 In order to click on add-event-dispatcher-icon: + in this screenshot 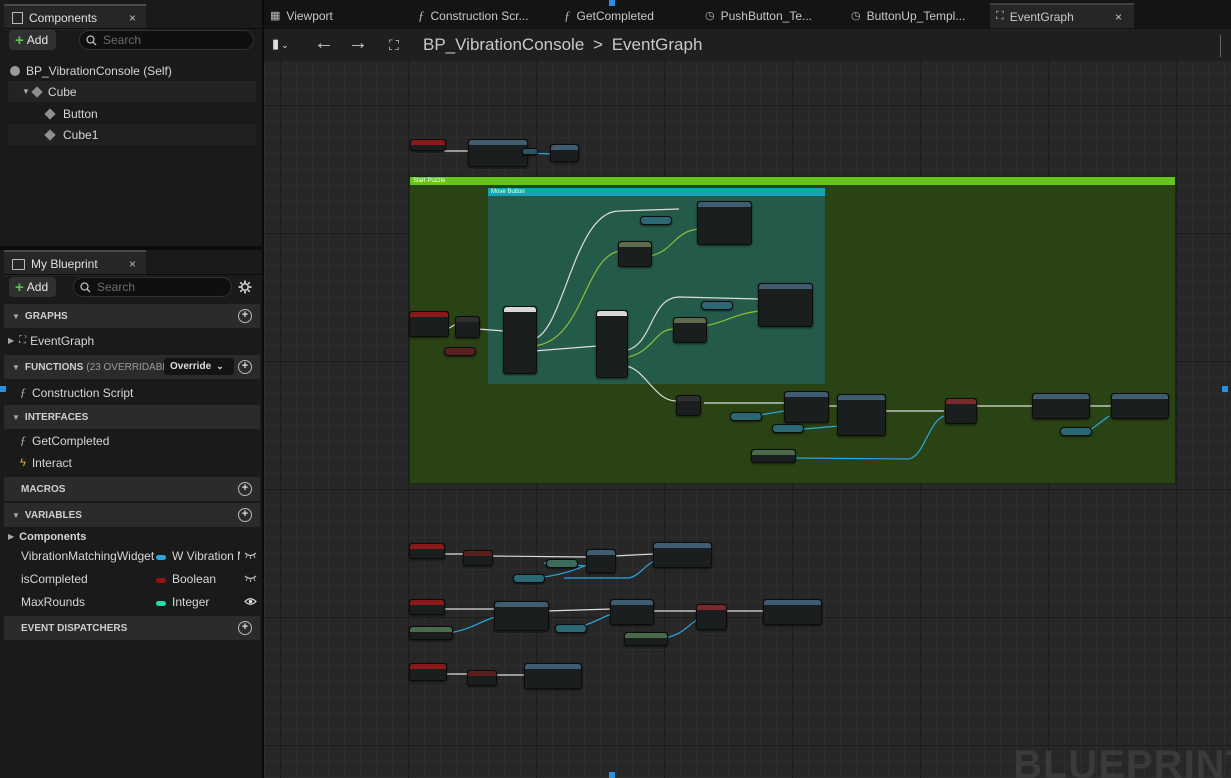, I will do `click(245, 628)`.